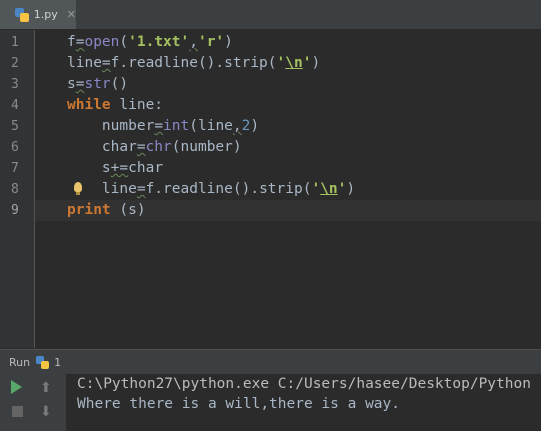 The width and height of the screenshot is (541, 431). I want to click on run-panel-header: Run 1, so click(270, 361).